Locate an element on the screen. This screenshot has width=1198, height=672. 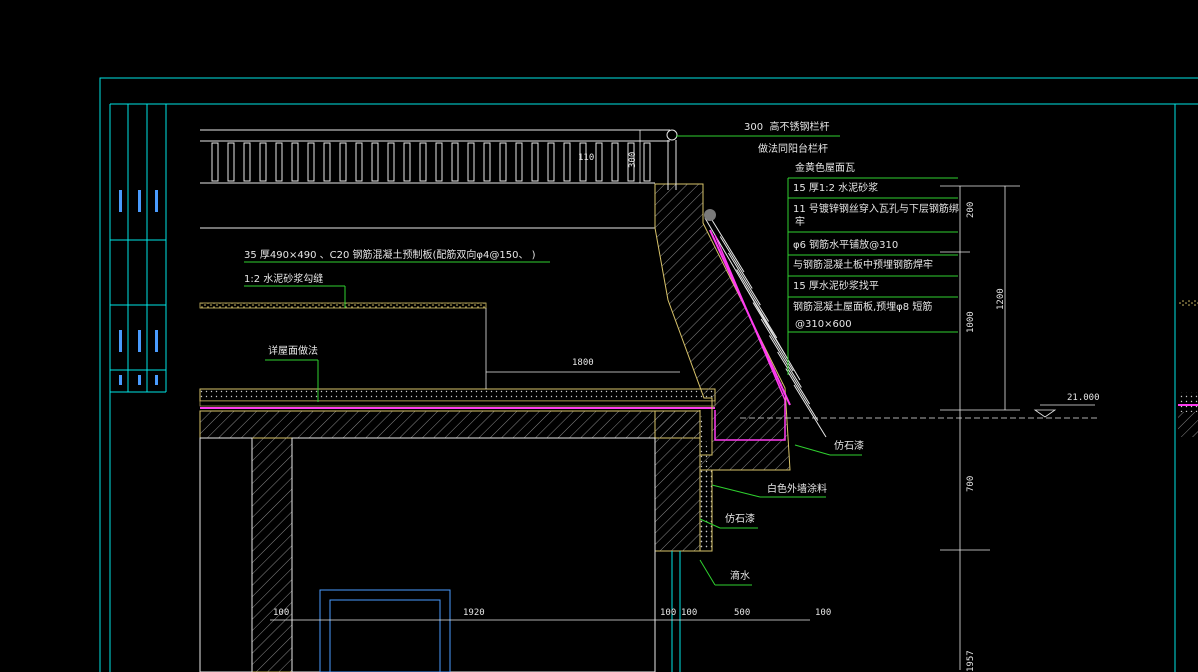
dim-1200: 1200 is located at coordinates (1001, 299).